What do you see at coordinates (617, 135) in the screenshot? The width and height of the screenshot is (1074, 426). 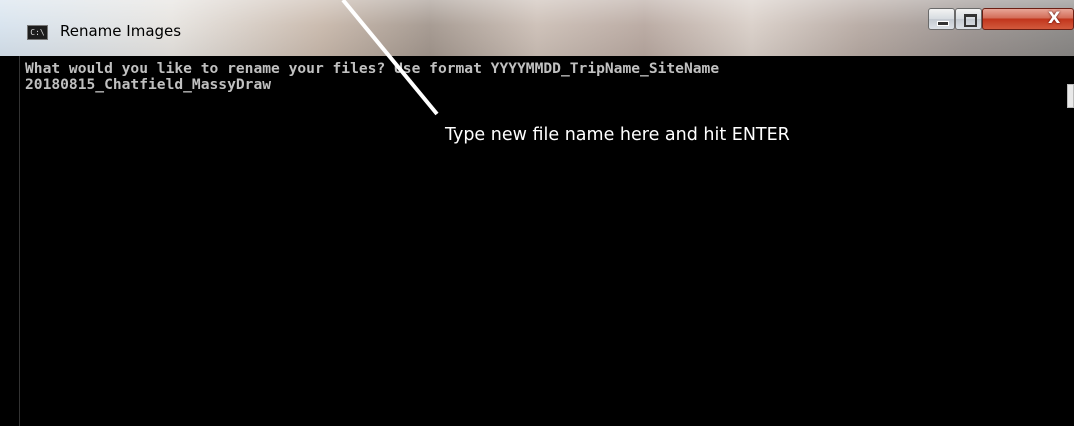 I see `annotation-callout: Type new file name here and hit ENTER` at bounding box center [617, 135].